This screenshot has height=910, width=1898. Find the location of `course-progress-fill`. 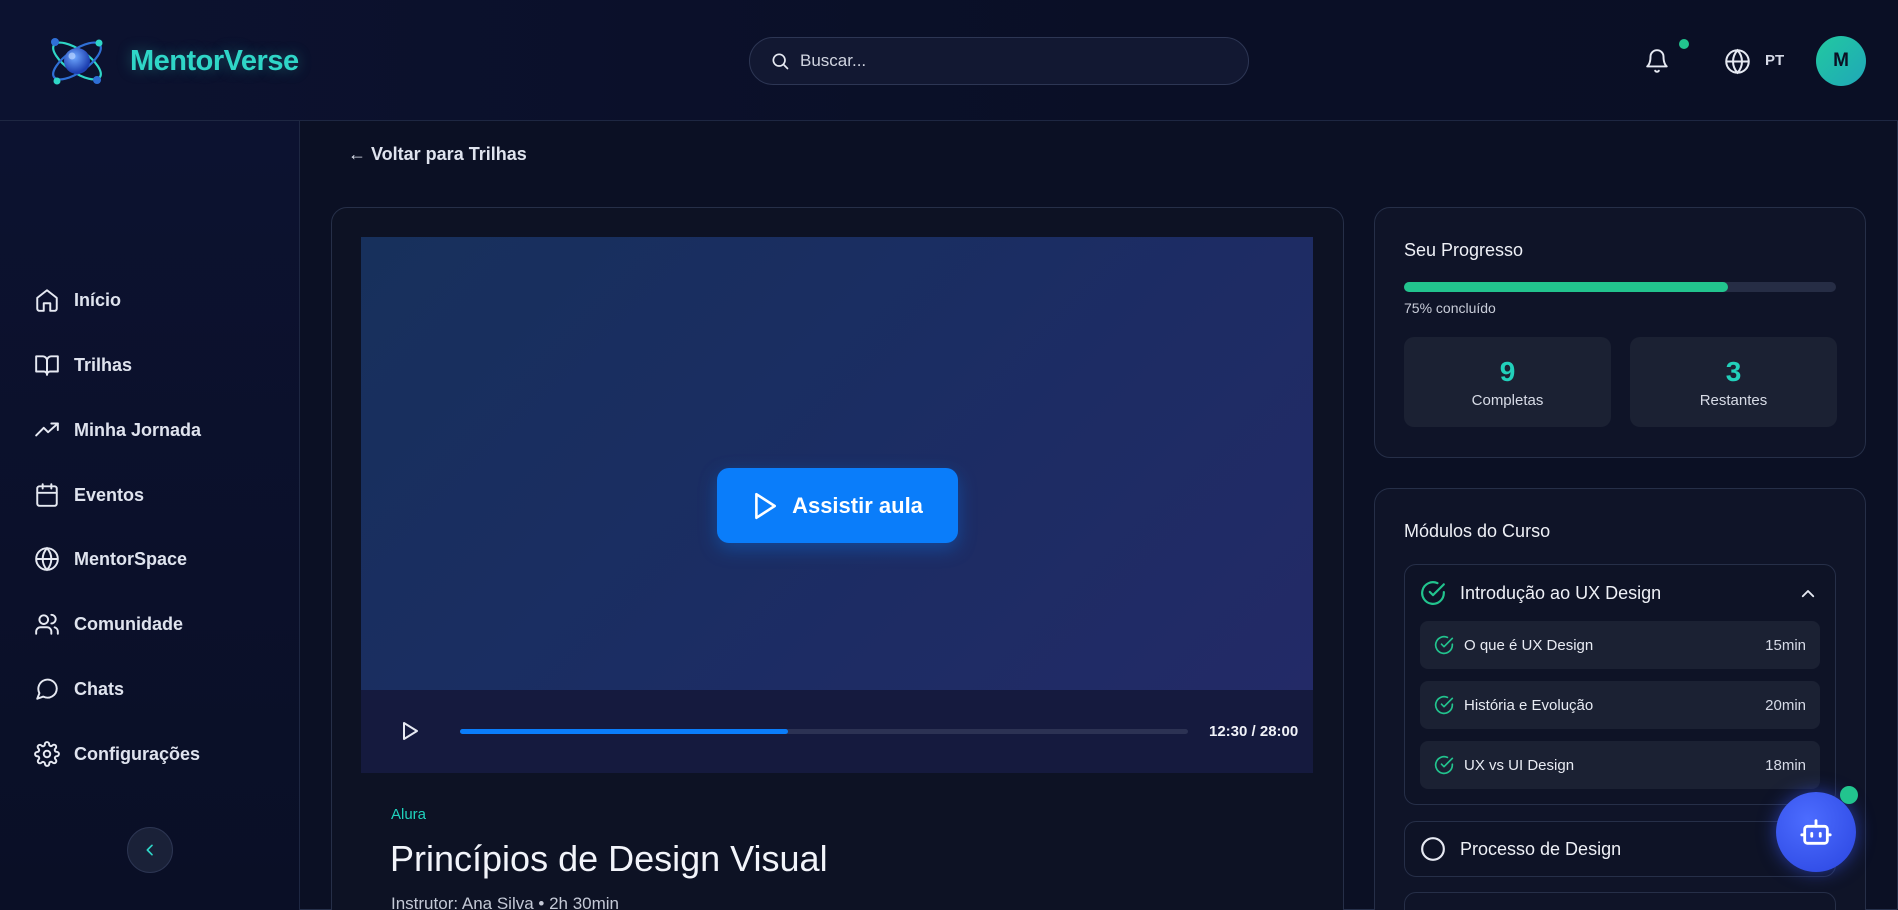

course-progress-fill is located at coordinates (1566, 287).